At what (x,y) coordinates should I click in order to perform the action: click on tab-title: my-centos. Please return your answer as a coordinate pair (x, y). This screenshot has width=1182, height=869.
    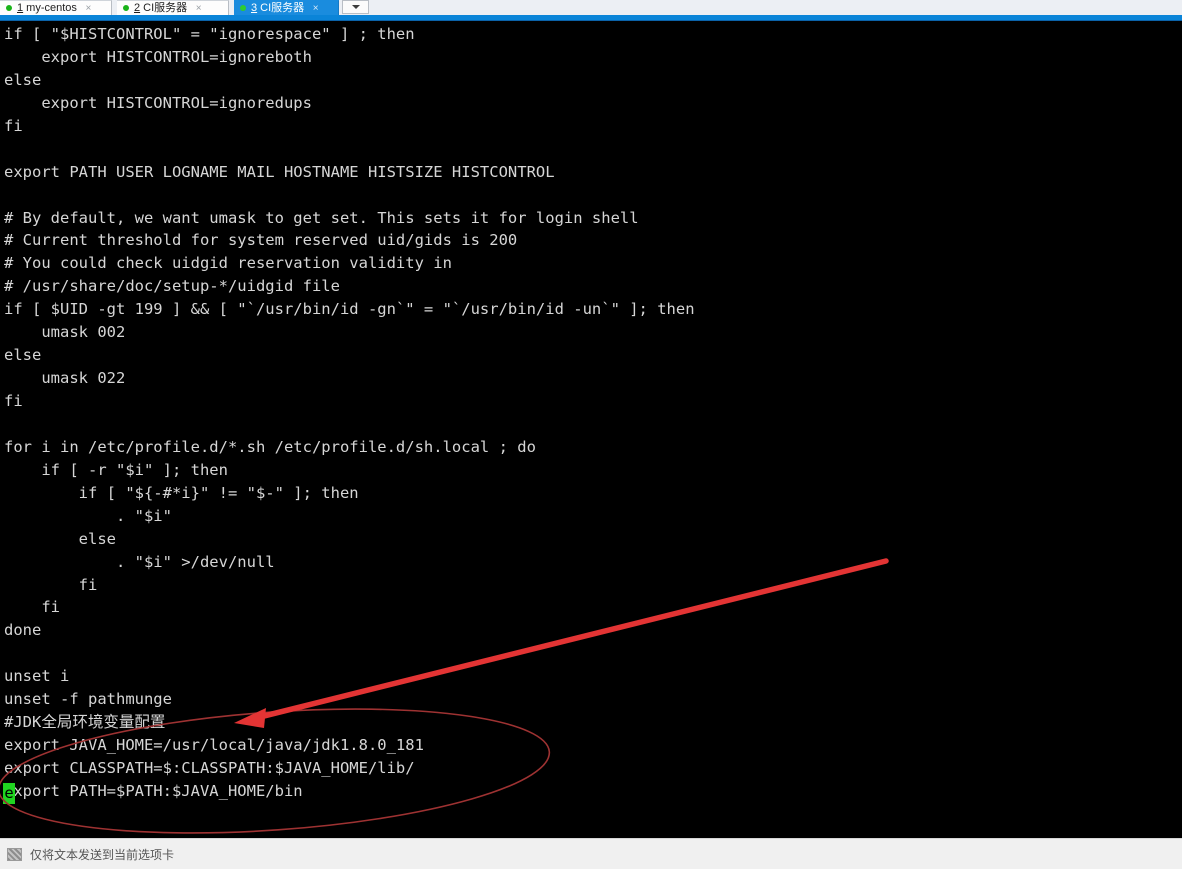
    Looking at the image, I should click on (50, 7).